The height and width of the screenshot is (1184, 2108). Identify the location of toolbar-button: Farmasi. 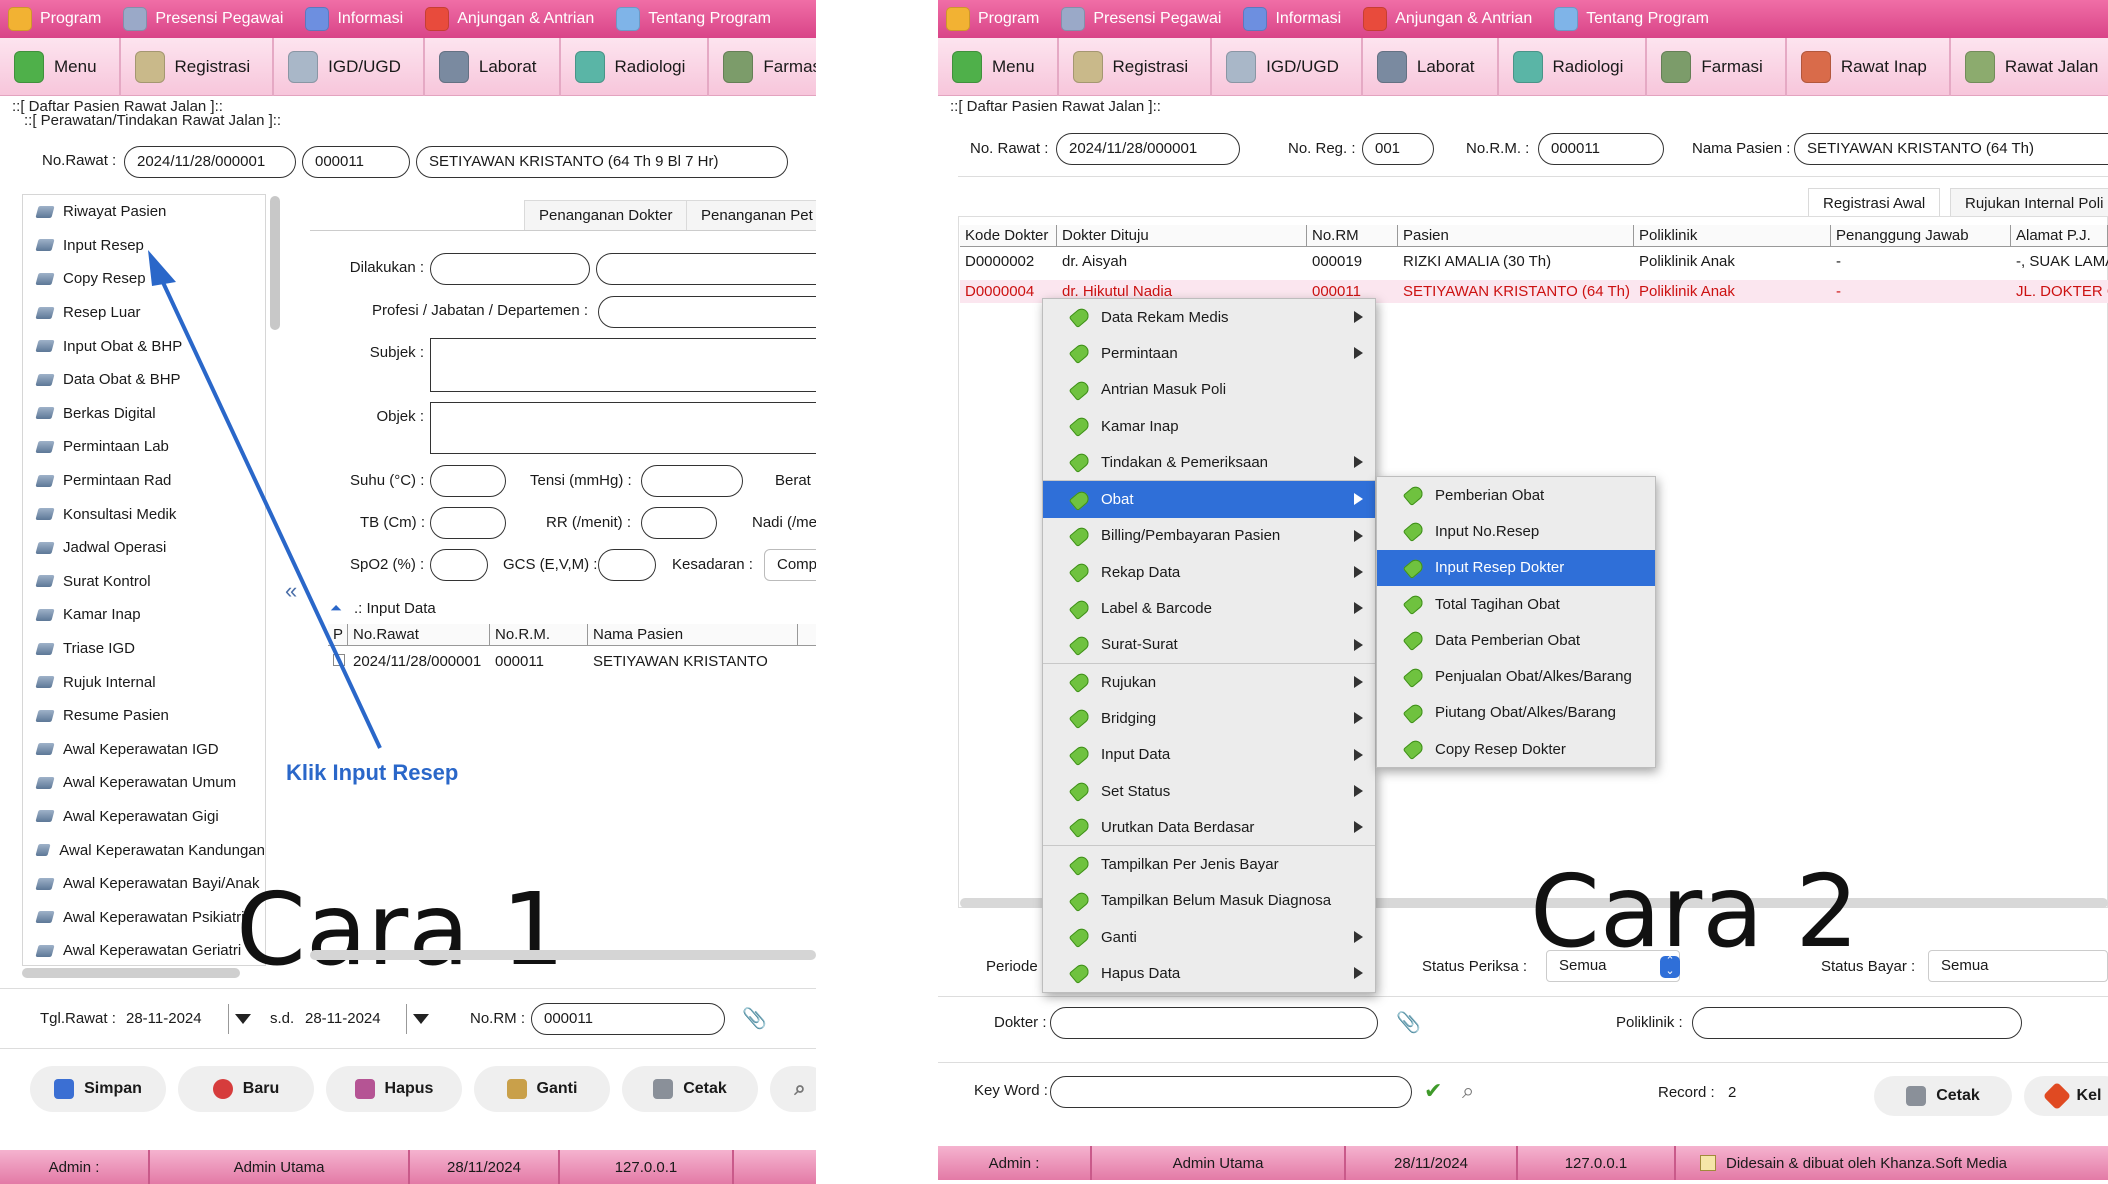
(1724, 66).